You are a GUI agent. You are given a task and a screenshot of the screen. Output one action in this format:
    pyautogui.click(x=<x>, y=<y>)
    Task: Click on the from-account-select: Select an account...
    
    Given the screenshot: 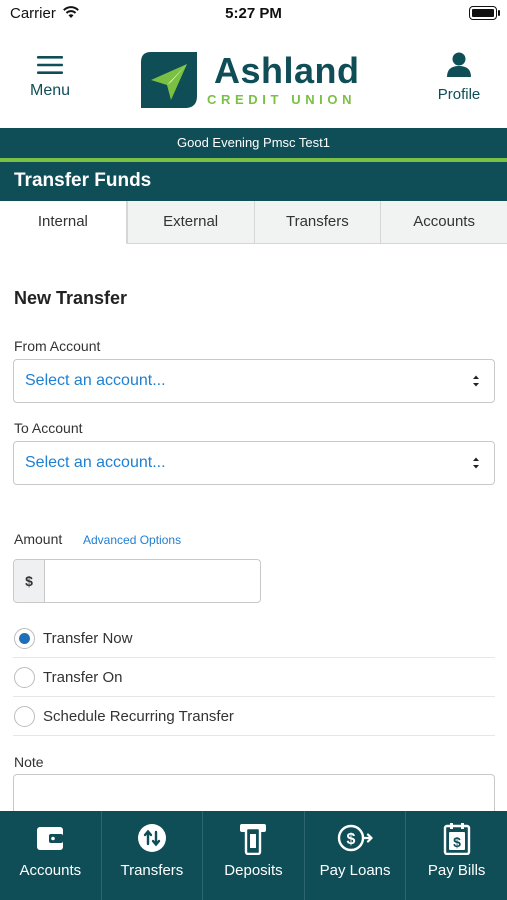 What is the action you would take?
    pyautogui.click(x=254, y=381)
    